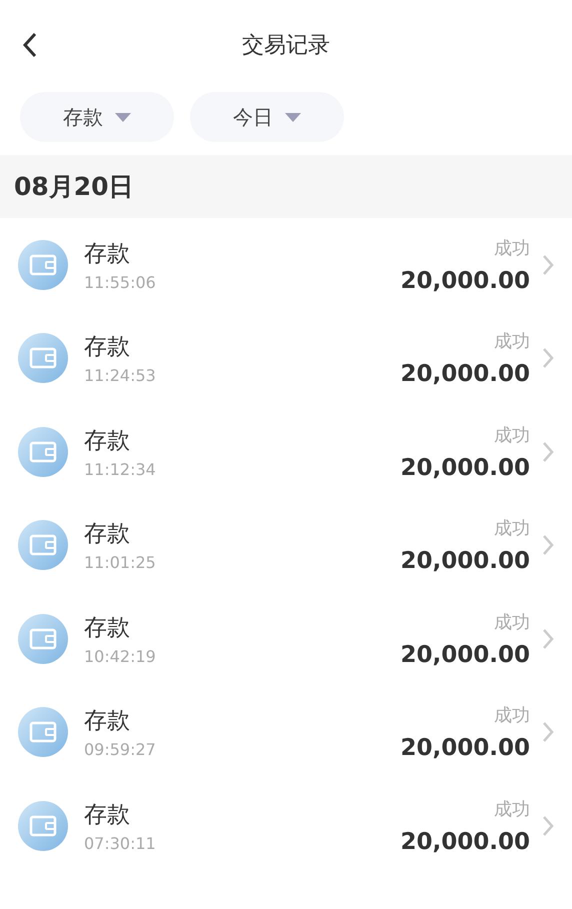  Describe the element at coordinates (120, 282) in the screenshot. I see `transaction-time: 11:55:06` at that location.